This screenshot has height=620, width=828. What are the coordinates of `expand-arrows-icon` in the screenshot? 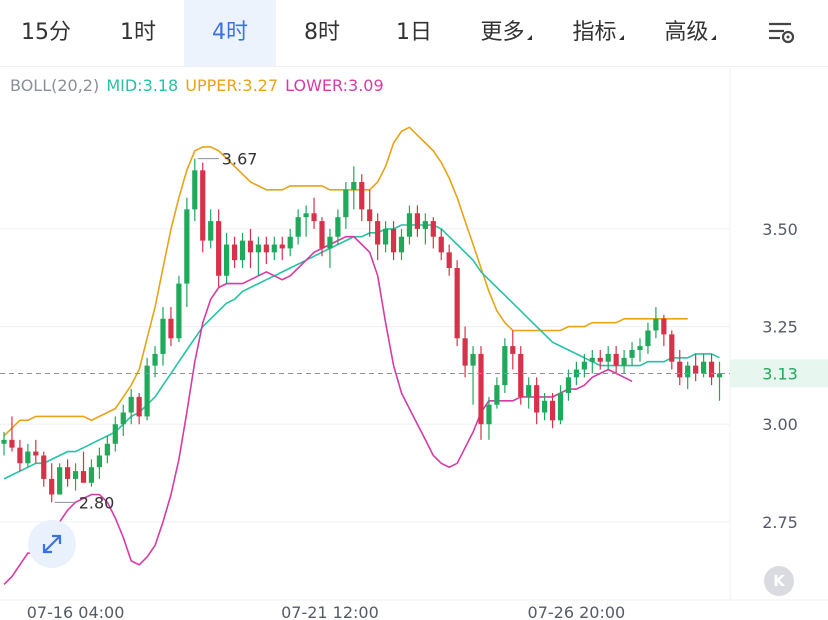 It's located at (52, 544).